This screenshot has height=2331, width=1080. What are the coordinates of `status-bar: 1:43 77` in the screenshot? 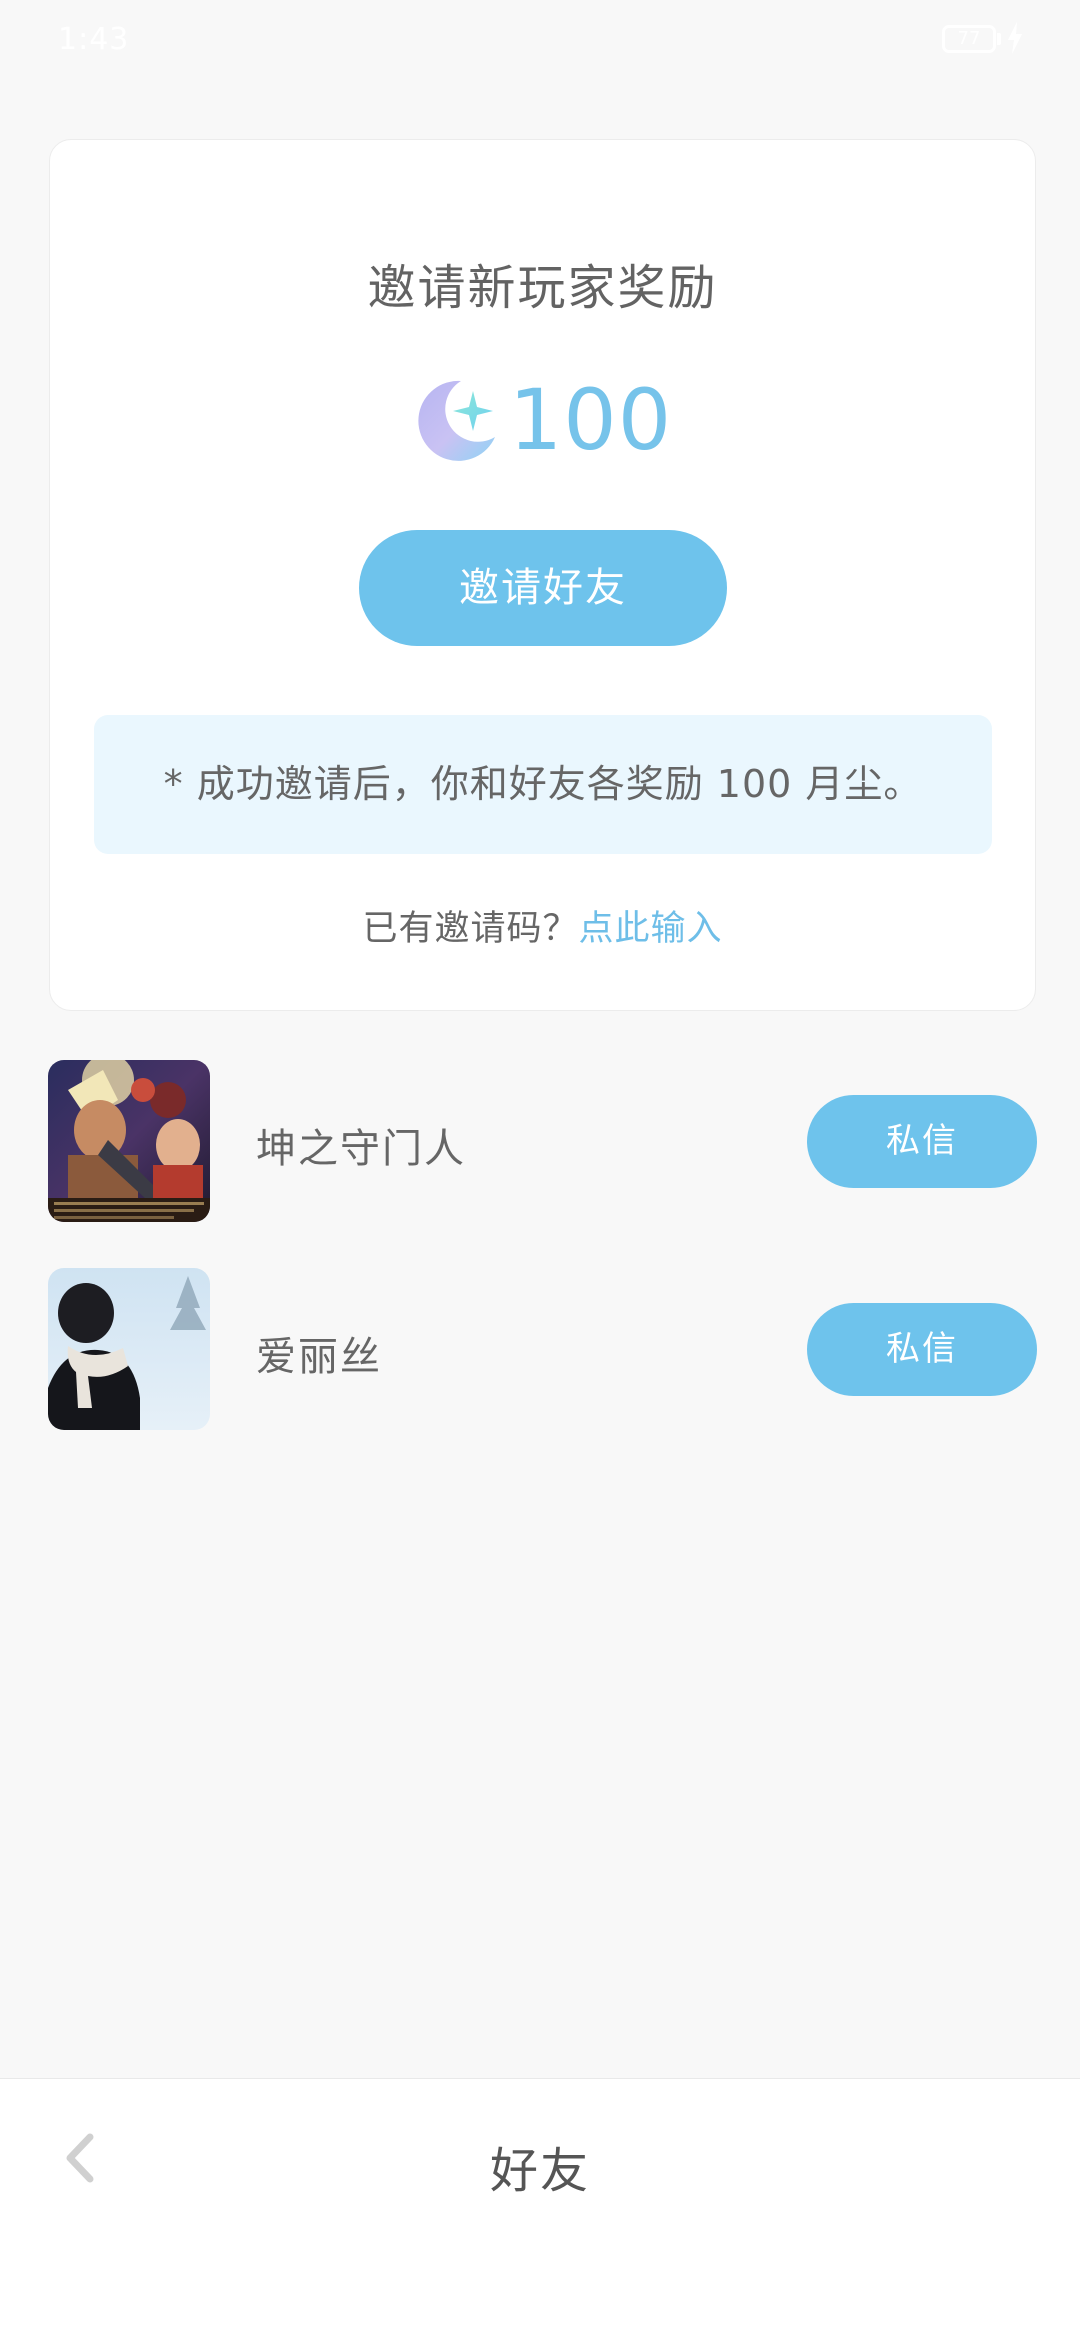 It's located at (540, 43).